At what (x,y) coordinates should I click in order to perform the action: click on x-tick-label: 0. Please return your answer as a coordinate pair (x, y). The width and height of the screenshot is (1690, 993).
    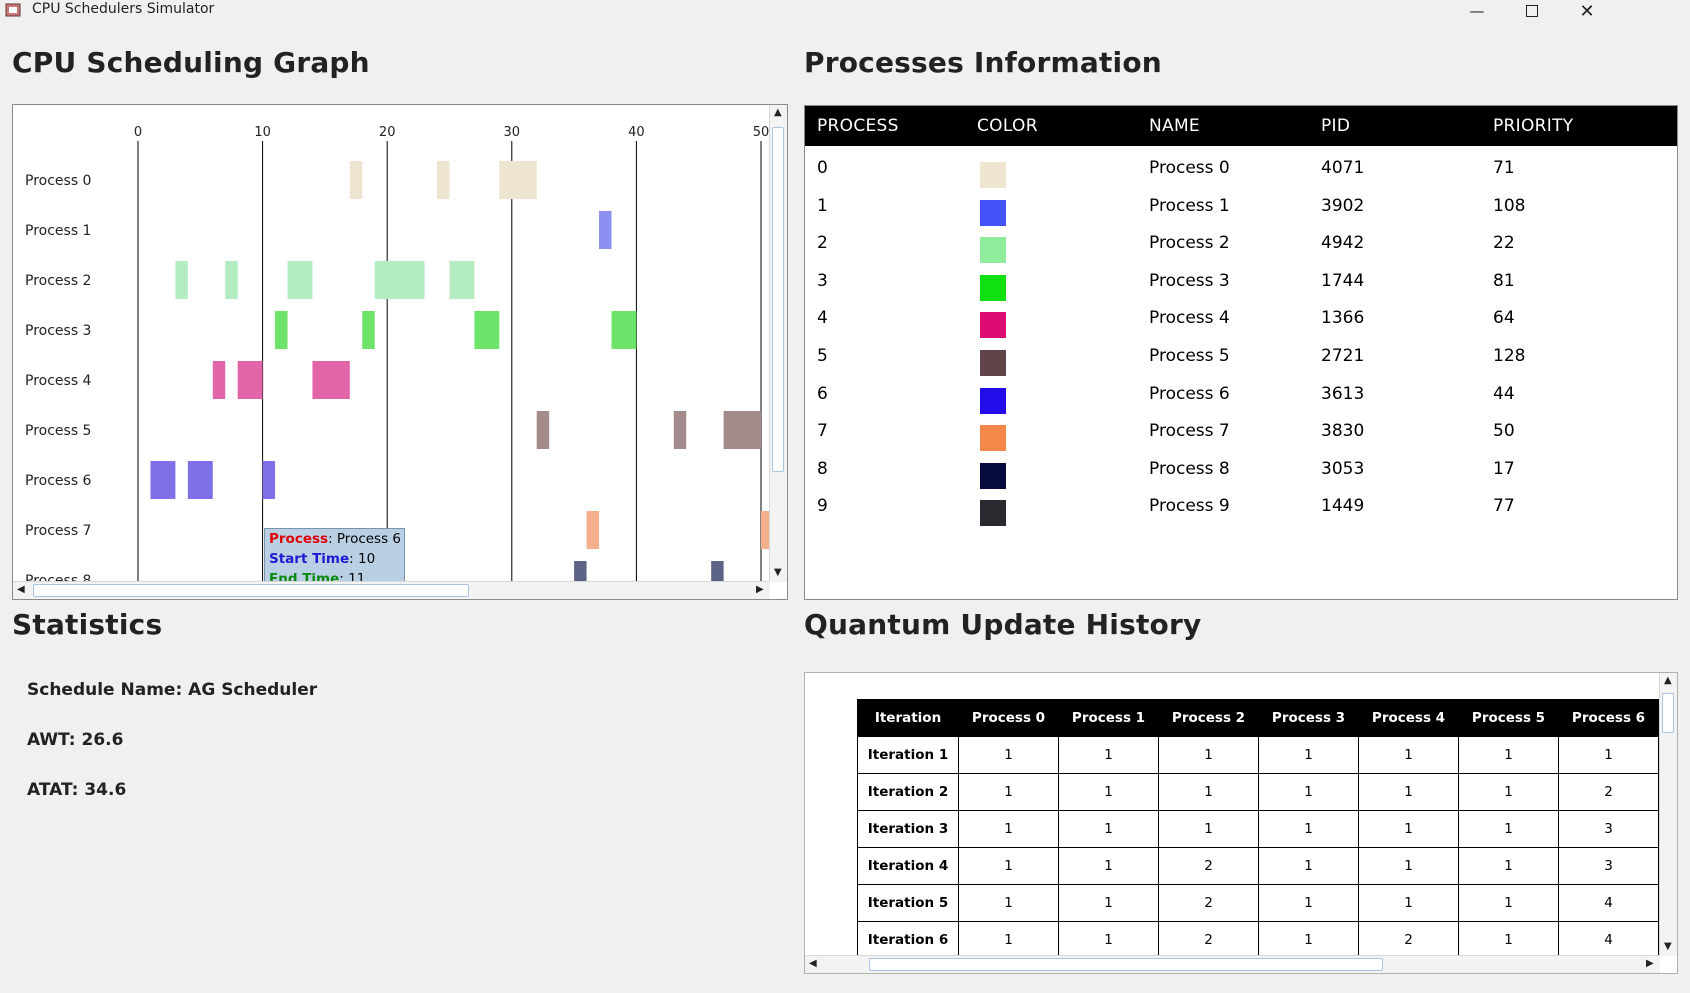
    Looking at the image, I should click on (138, 132).